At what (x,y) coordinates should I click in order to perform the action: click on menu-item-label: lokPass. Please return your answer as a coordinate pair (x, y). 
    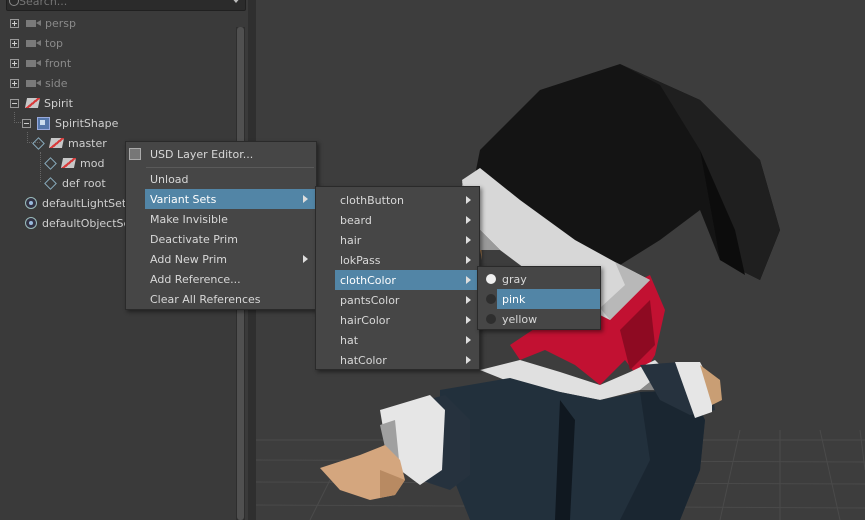
    Looking at the image, I should click on (360, 260).